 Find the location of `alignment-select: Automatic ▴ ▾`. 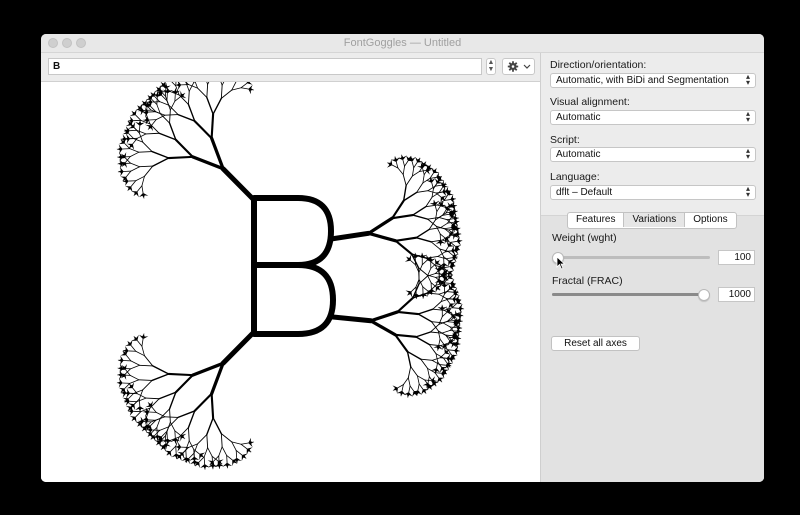

alignment-select: Automatic ▴ ▾ is located at coordinates (653, 117).